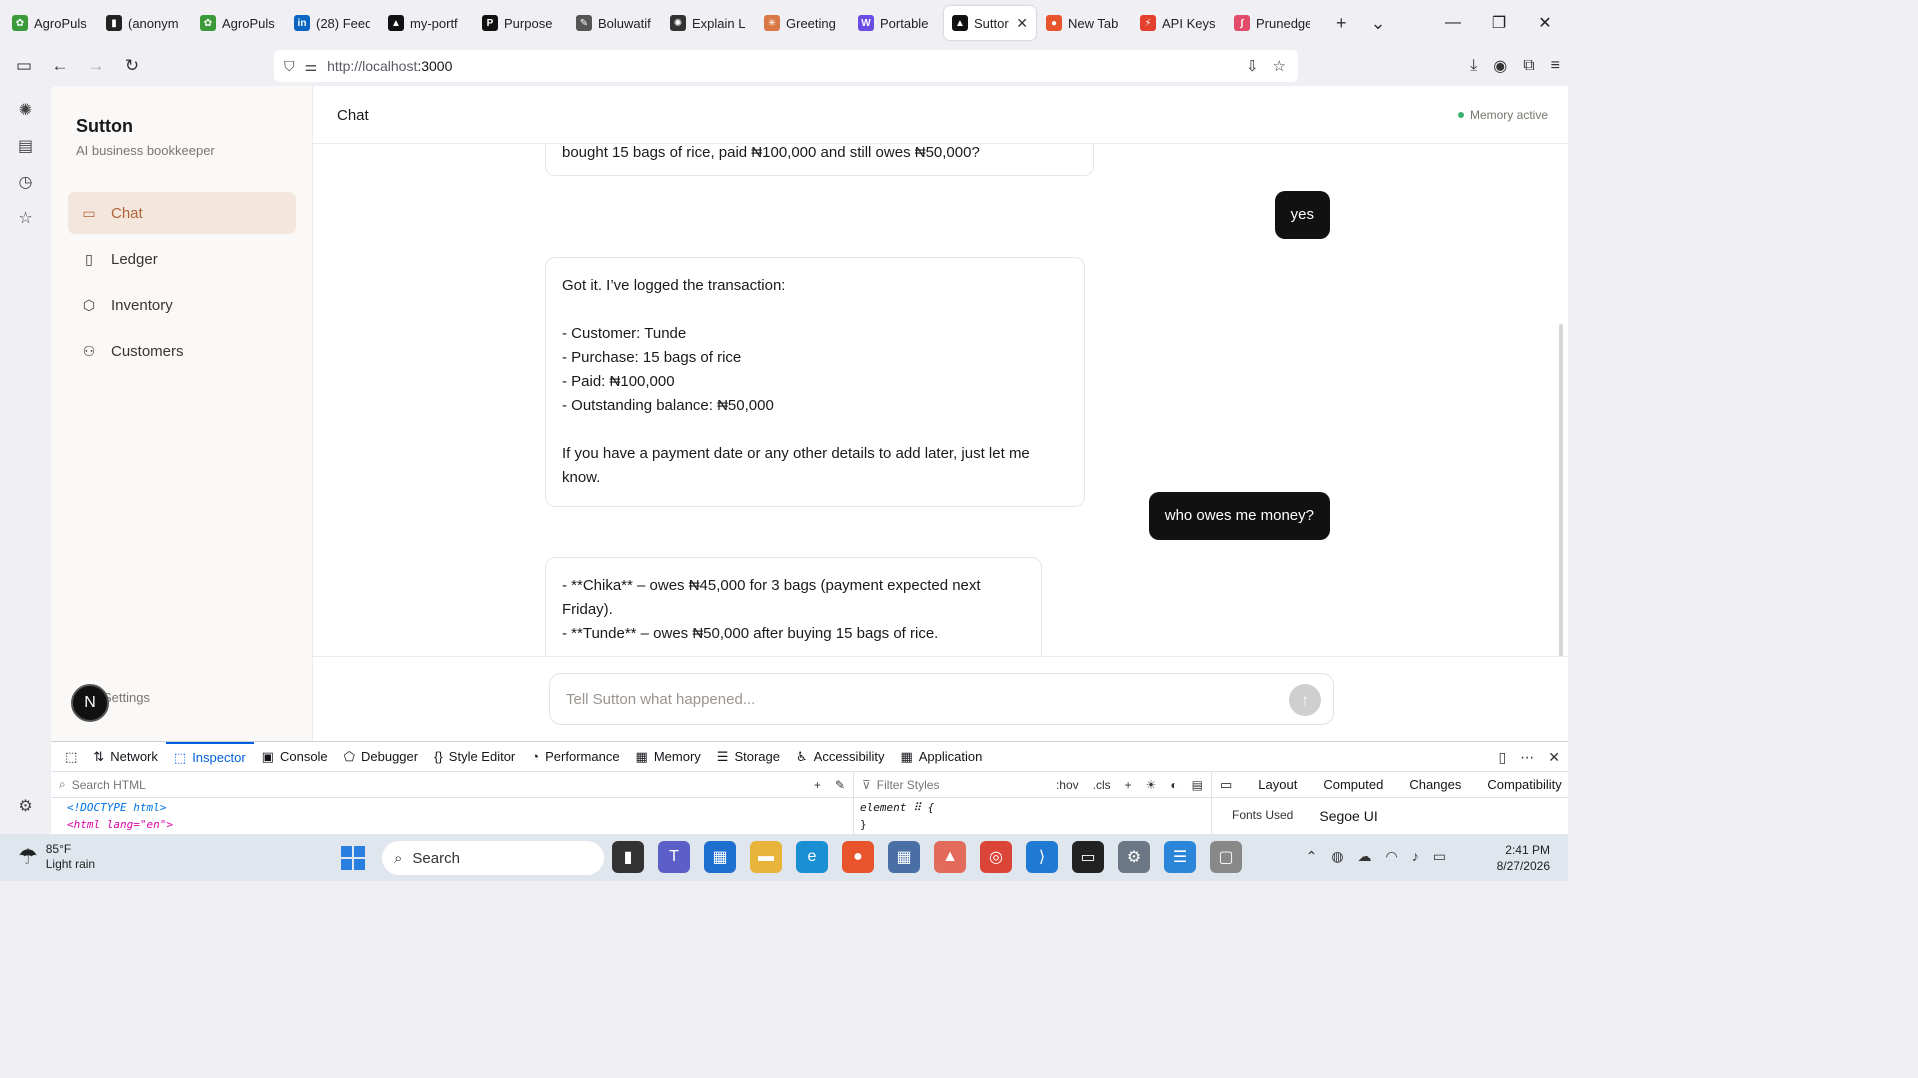 The width and height of the screenshot is (1918, 1078). Describe the element at coordinates (840, 757) in the screenshot. I see `devtools-tab-accessibility: ♿ Accessibility` at that location.